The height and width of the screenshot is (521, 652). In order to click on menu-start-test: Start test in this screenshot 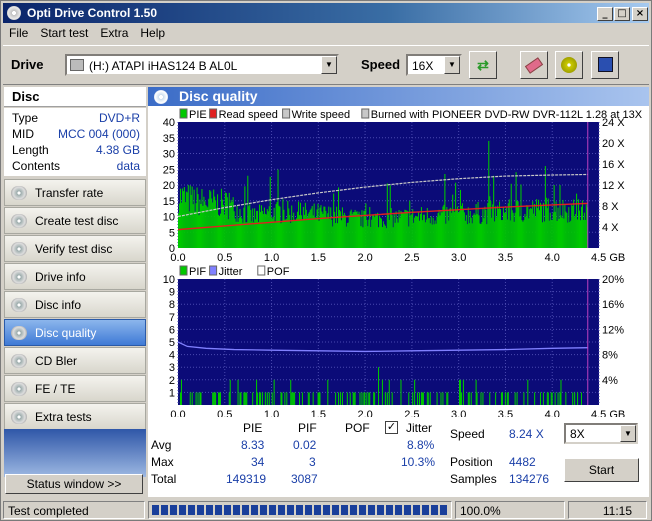, I will do `click(64, 32)`.